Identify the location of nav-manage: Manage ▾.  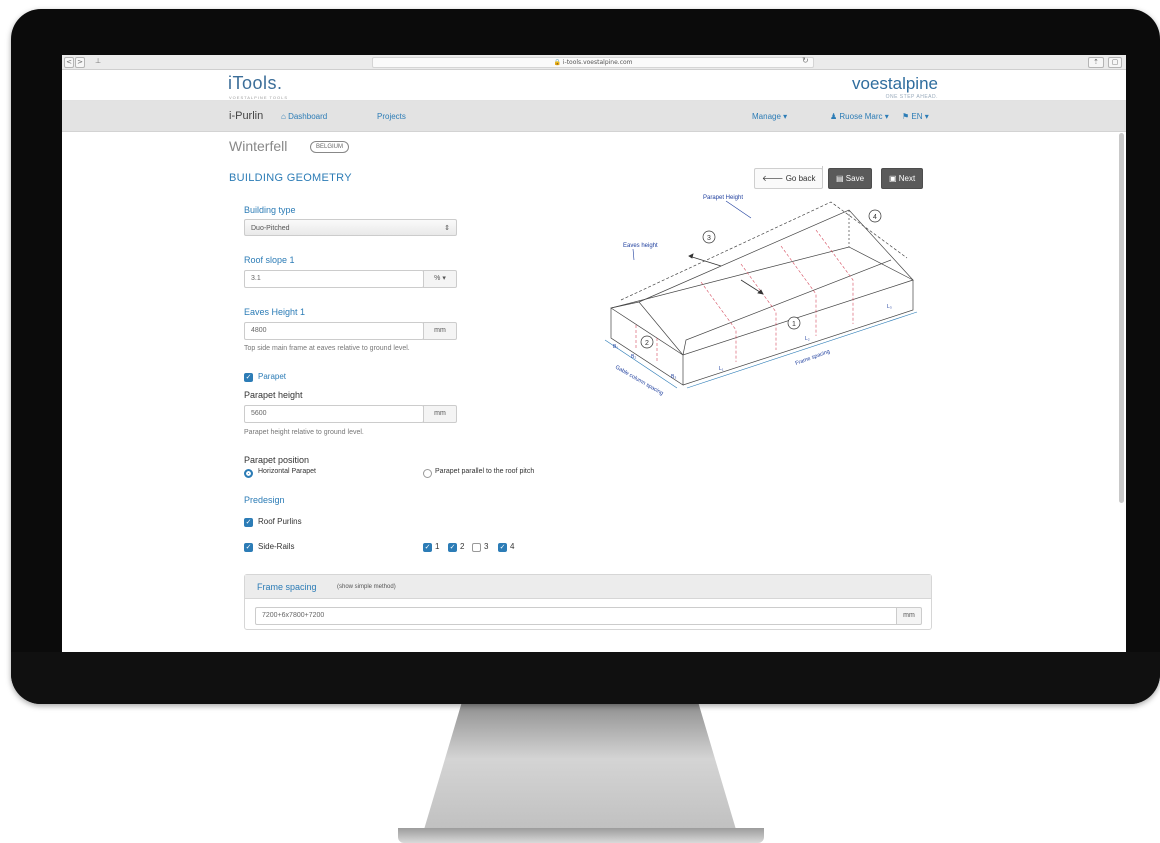
(769, 116).